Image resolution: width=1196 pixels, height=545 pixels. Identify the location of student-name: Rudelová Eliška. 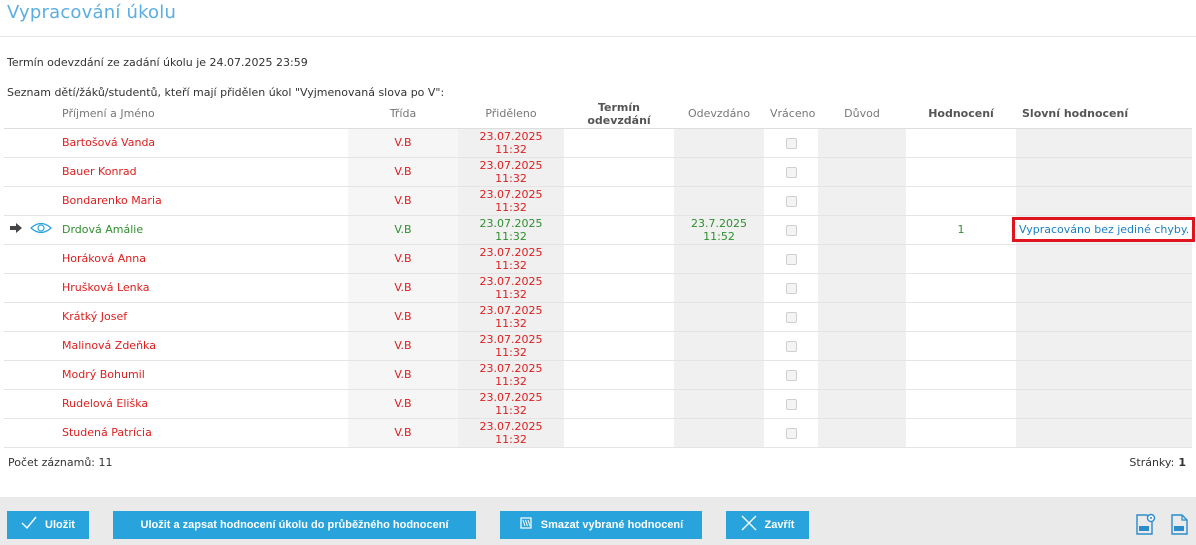
(202, 404).